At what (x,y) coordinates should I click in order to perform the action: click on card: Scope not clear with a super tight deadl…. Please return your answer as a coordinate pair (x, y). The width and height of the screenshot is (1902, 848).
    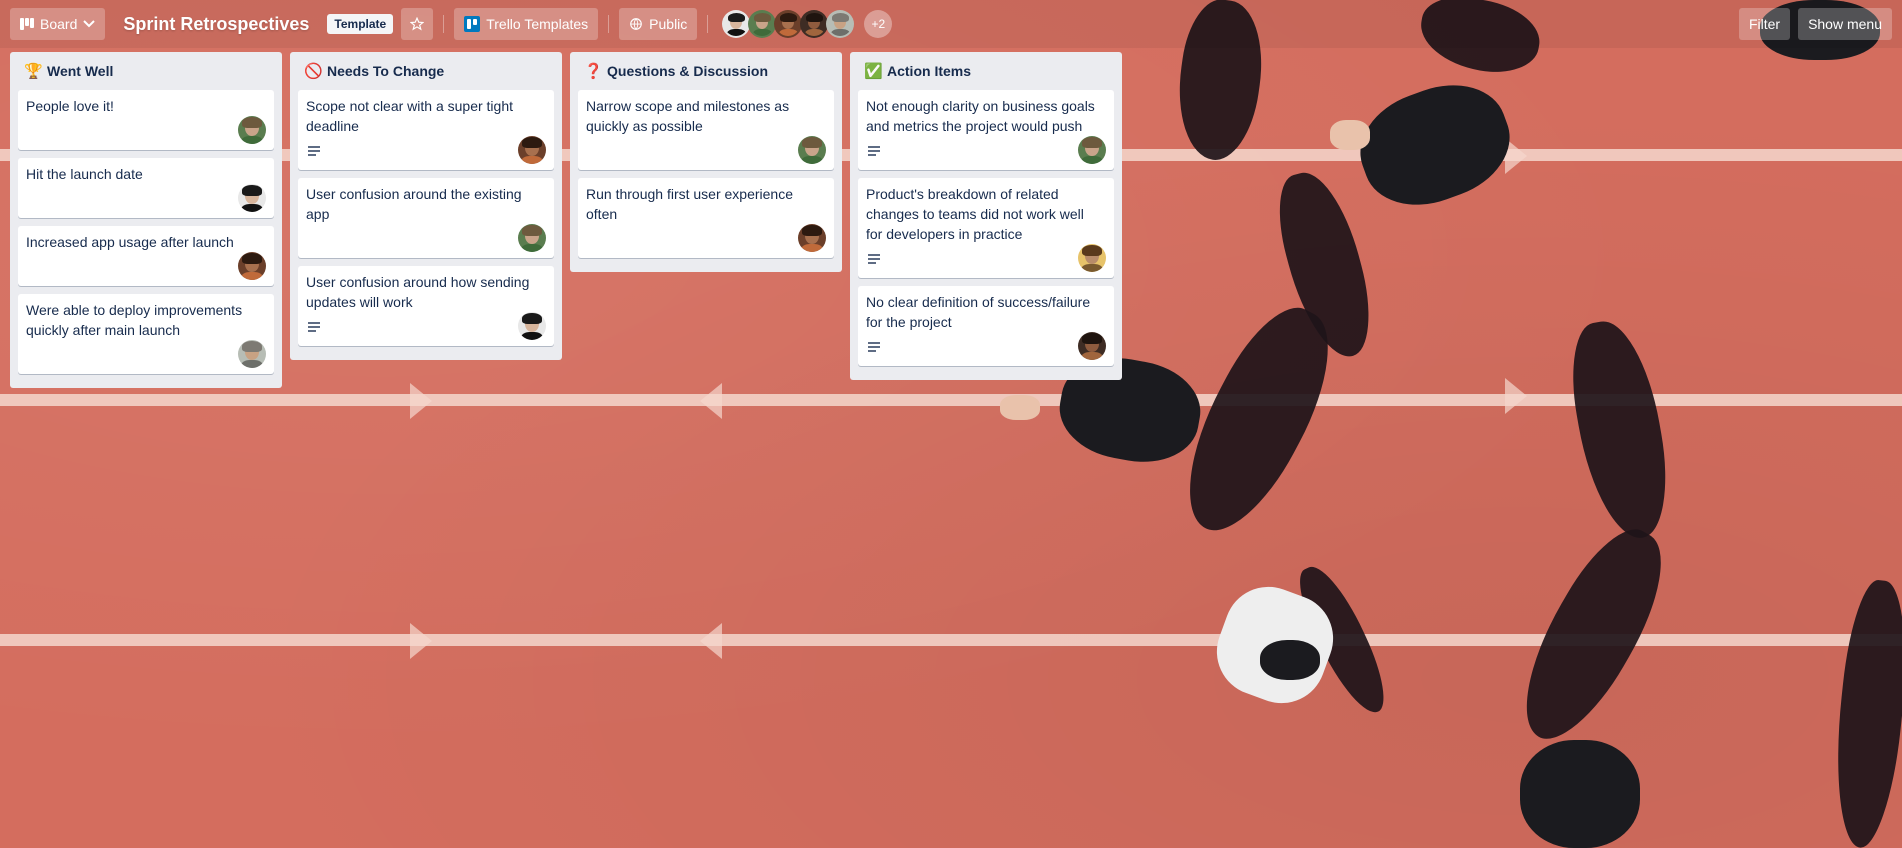
    Looking at the image, I should click on (426, 130).